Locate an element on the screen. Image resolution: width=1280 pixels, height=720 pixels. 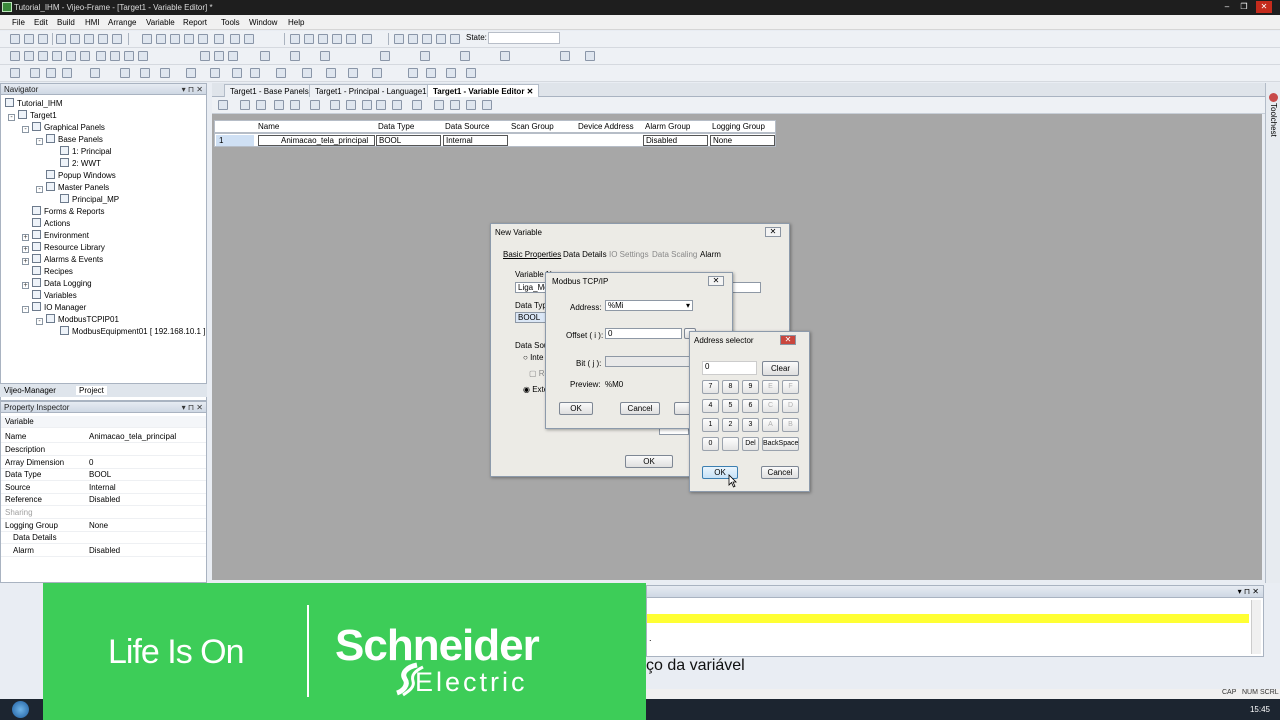
col-data-type: Data Type is located at coordinates (396, 126).